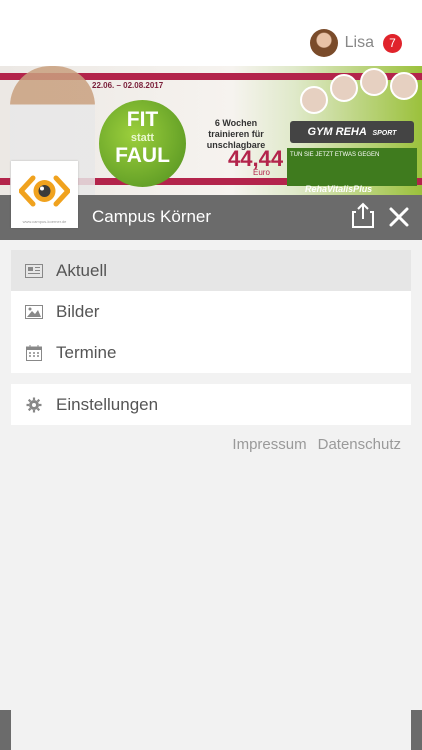 Image resolution: width=422 pixels, height=750 pixels. Describe the element at coordinates (44, 221) in the screenshot. I see `logo-caption: www.campus-koerner.de` at that location.